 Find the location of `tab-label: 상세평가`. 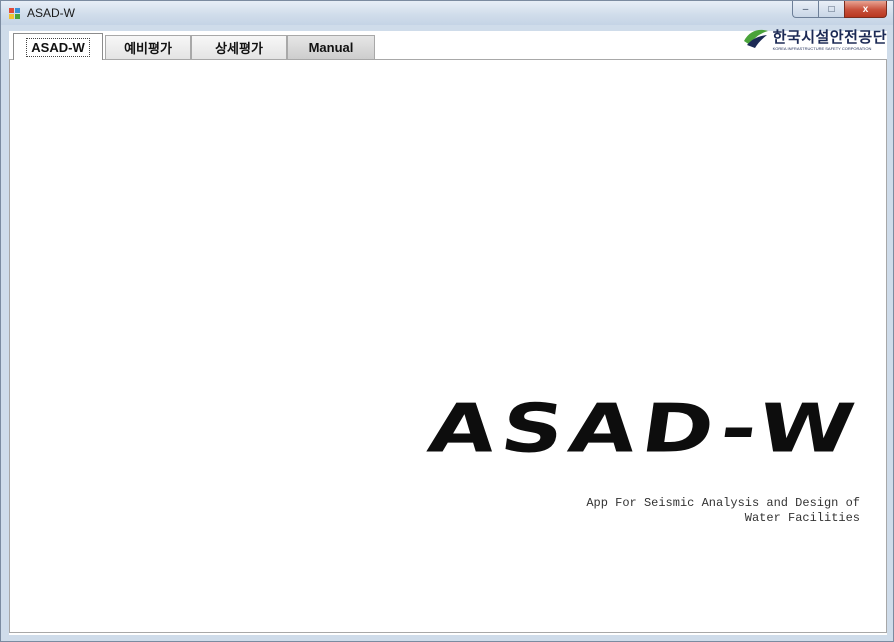

tab-label: 상세평가 is located at coordinates (239, 48).